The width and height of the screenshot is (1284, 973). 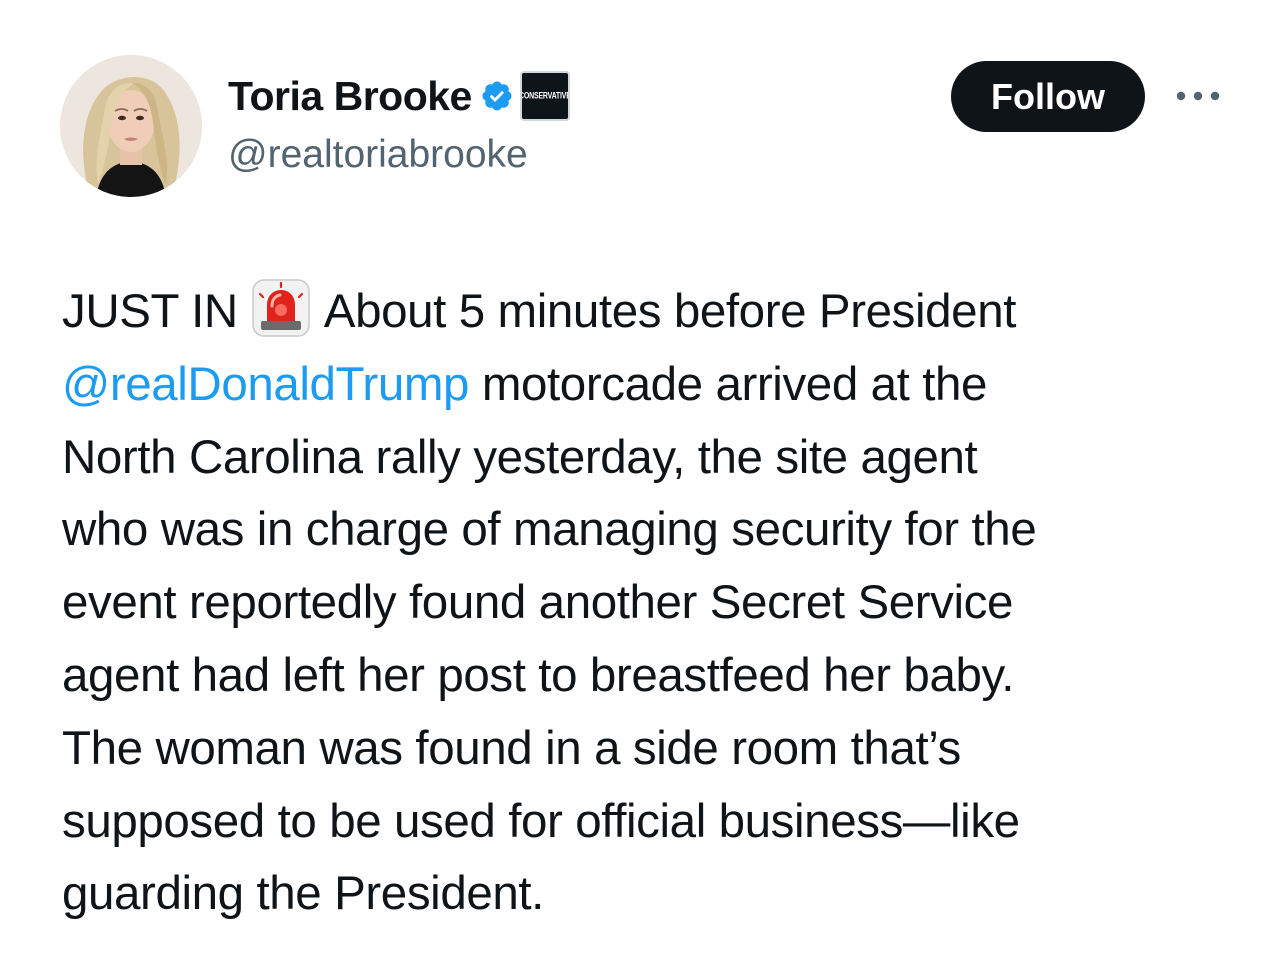 I want to click on affiliation-badge-text: CONSERVATIVE, so click(x=544, y=96).